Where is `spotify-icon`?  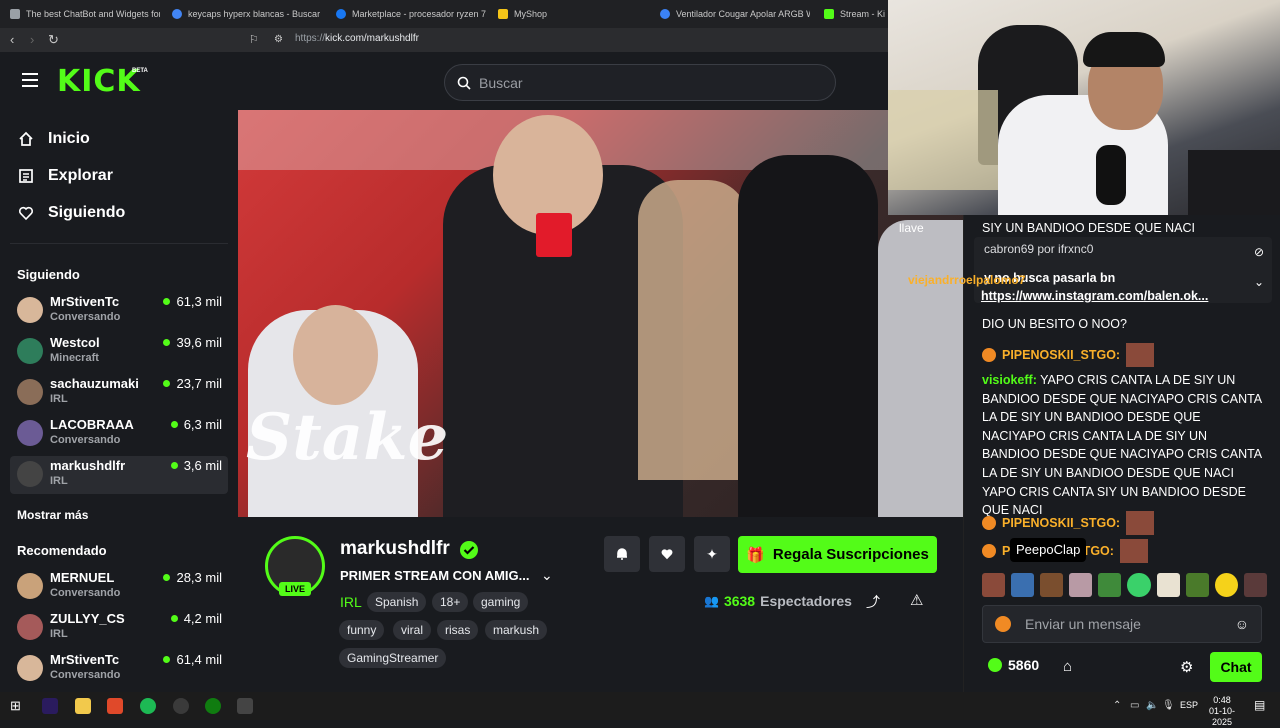
spotify-icon is located at coordinates (148, 706).